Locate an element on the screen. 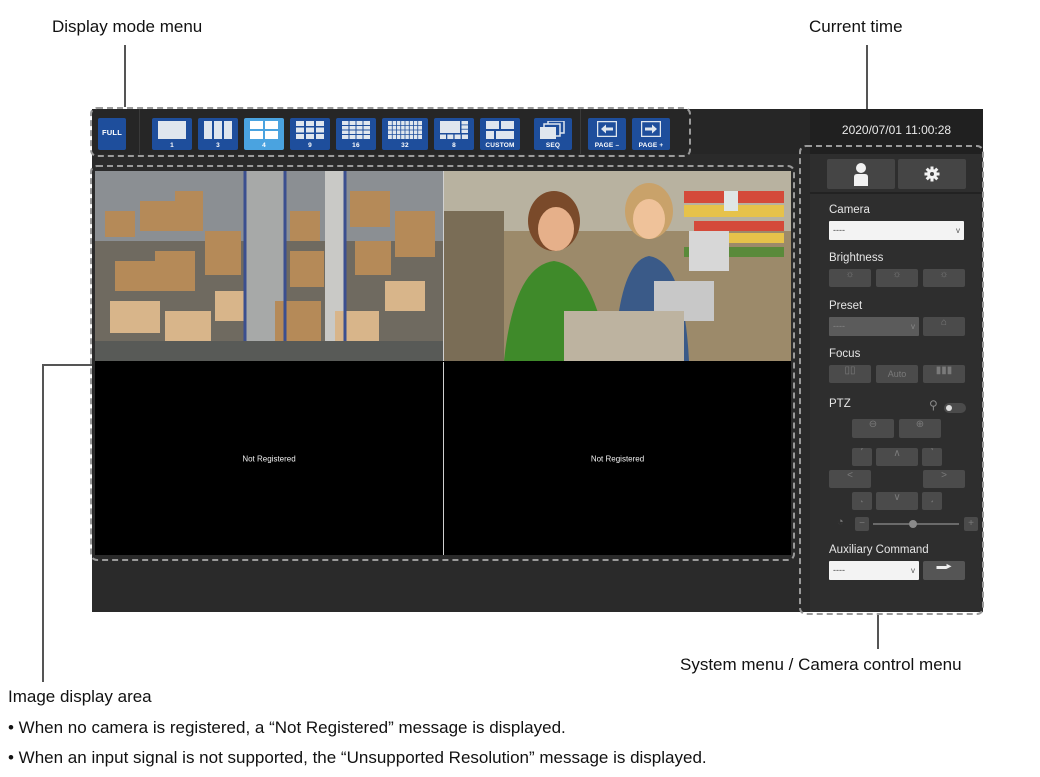  display-mode-menu-leader is located at coordinates (125, 76).